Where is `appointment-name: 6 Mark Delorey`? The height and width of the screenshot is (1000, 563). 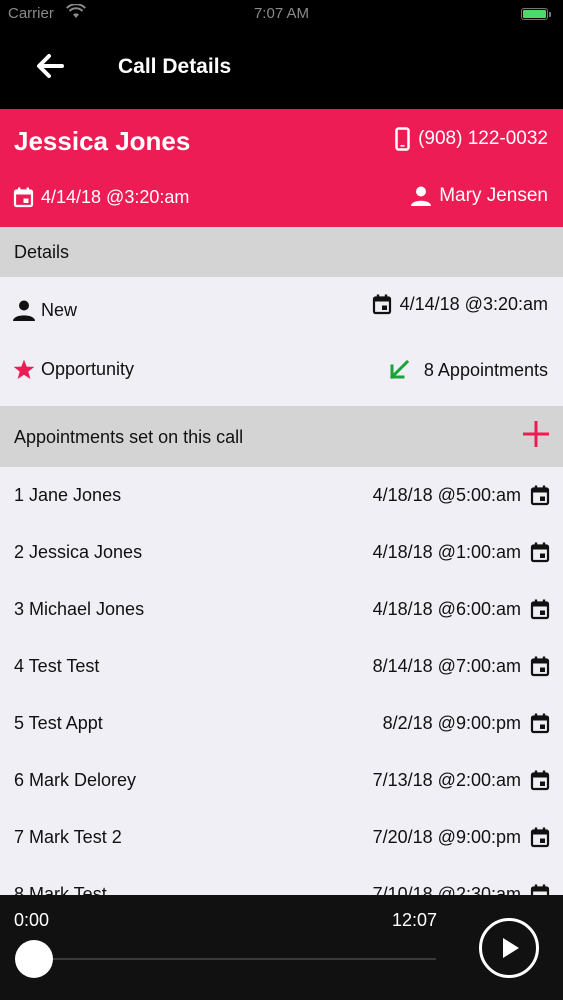 appointment-name: 6 Mark Delorey is located at coordinates (75, 780).